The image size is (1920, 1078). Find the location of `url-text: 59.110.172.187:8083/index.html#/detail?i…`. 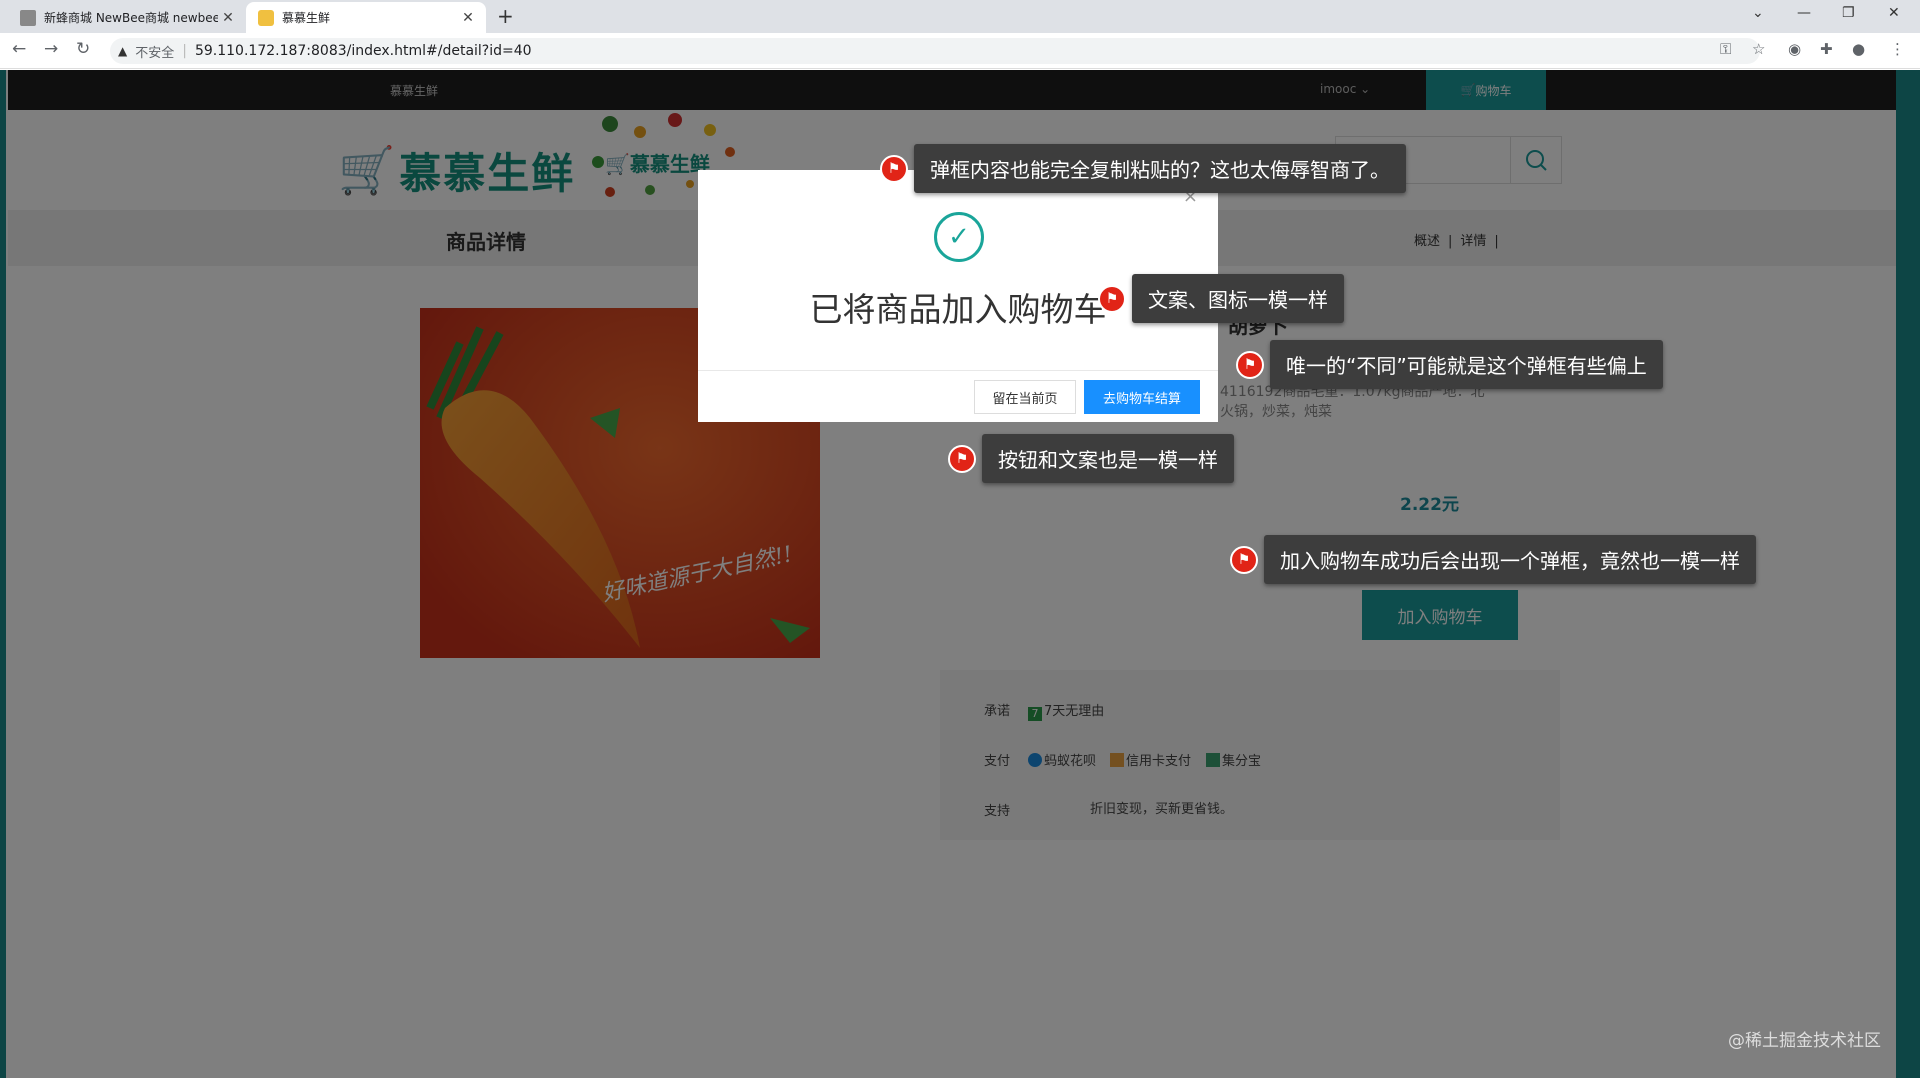

url-text: 59.110.172.187:8083/index.html#/detail?i… is located at coordinates (363, 51).